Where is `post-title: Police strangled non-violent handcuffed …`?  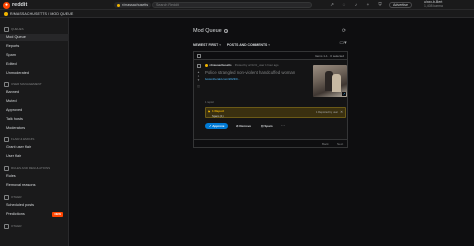
post-title: Police strangled non-violent handcuffed … is located at coordinates (257, 72).